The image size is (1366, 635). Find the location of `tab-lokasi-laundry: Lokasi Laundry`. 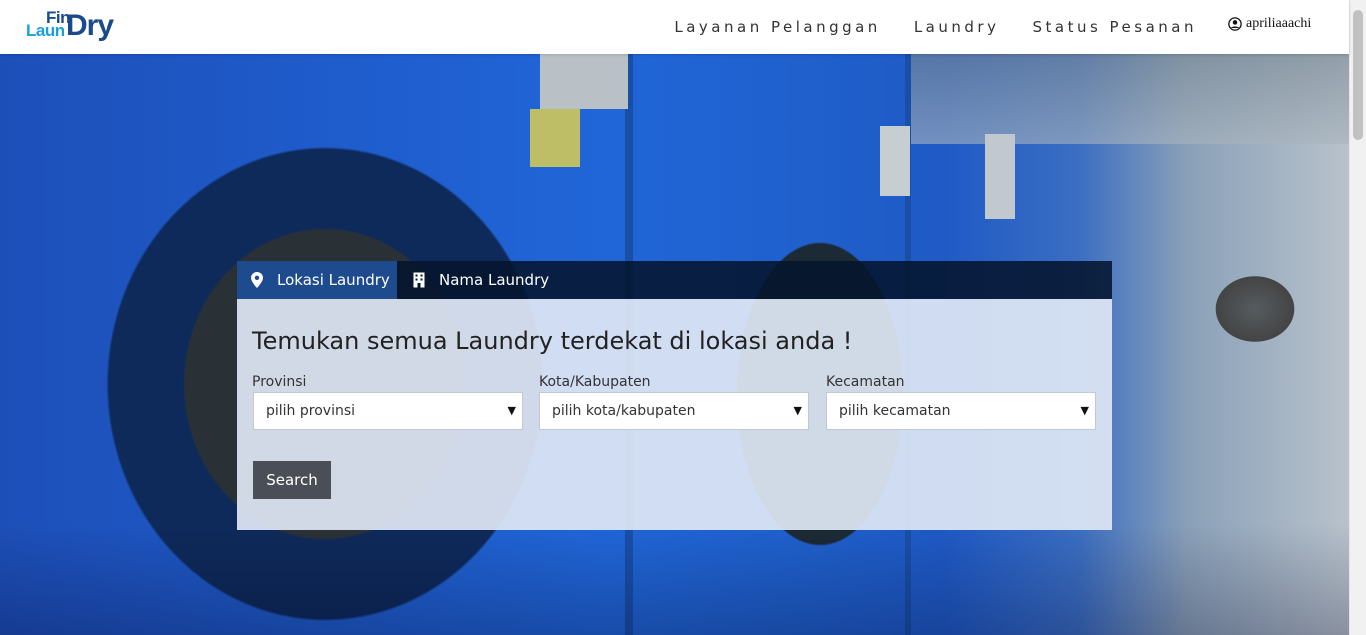

tab-lokasi-laundry: Lokasi Laundry is located at coordinates (317, 280).